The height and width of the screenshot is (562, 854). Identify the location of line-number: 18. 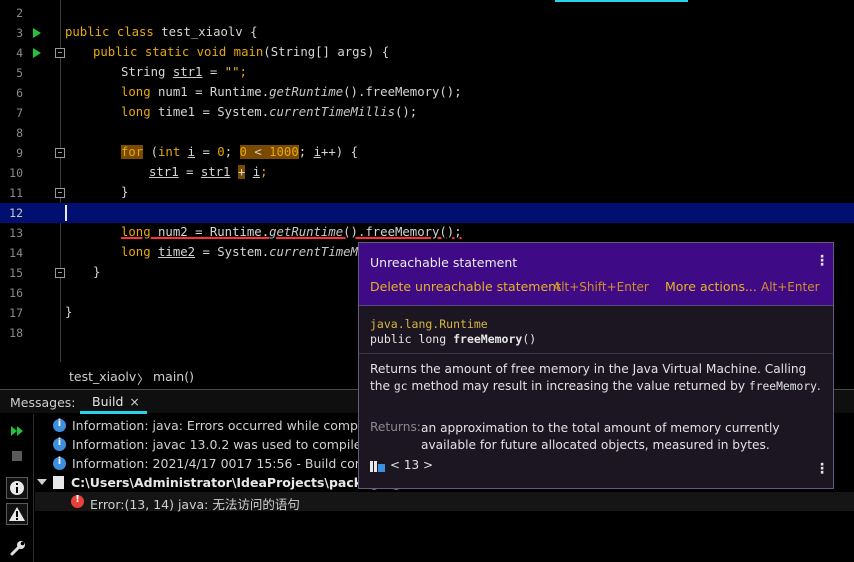
(16, 333).